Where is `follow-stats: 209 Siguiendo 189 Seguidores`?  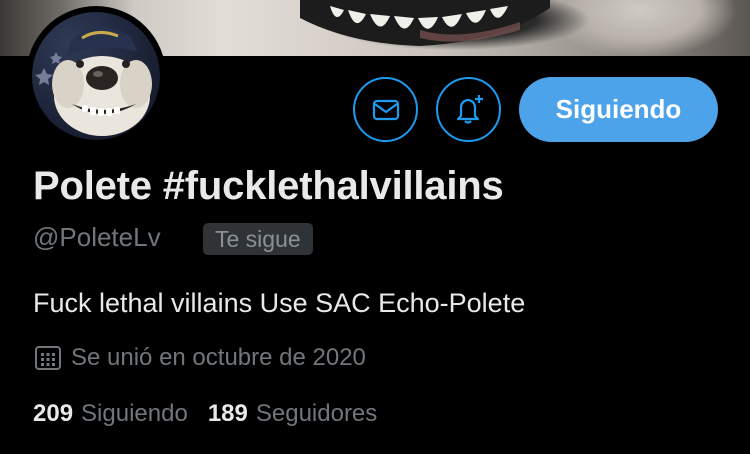
follow-stats: 209 Siguiendo 189 Seguidores is located at coordinates (205, 414).